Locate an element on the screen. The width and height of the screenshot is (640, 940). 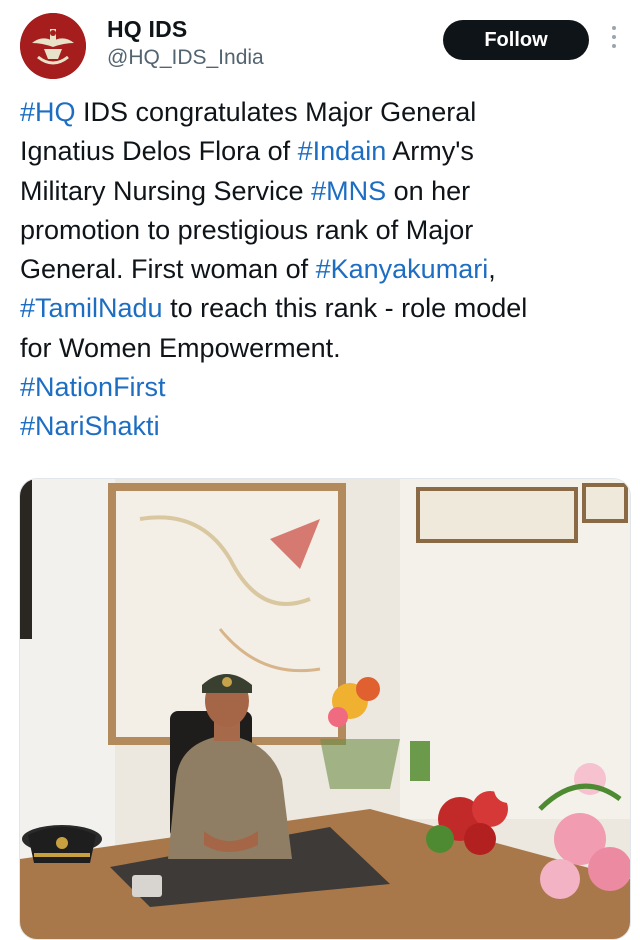
emblem-icon is located at coordinates (53, 46).